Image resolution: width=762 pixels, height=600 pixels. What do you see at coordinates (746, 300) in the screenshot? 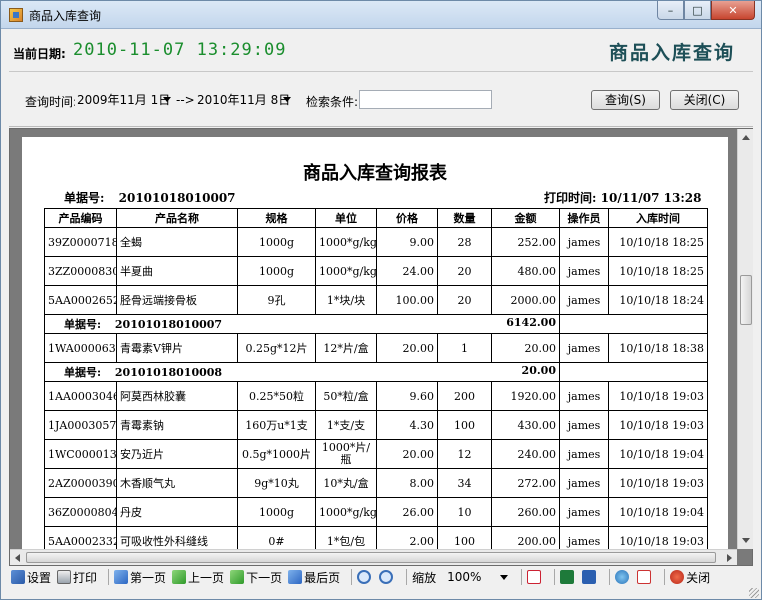
I see `vertical-scroll-thumb` at bounding box center [746, 300].